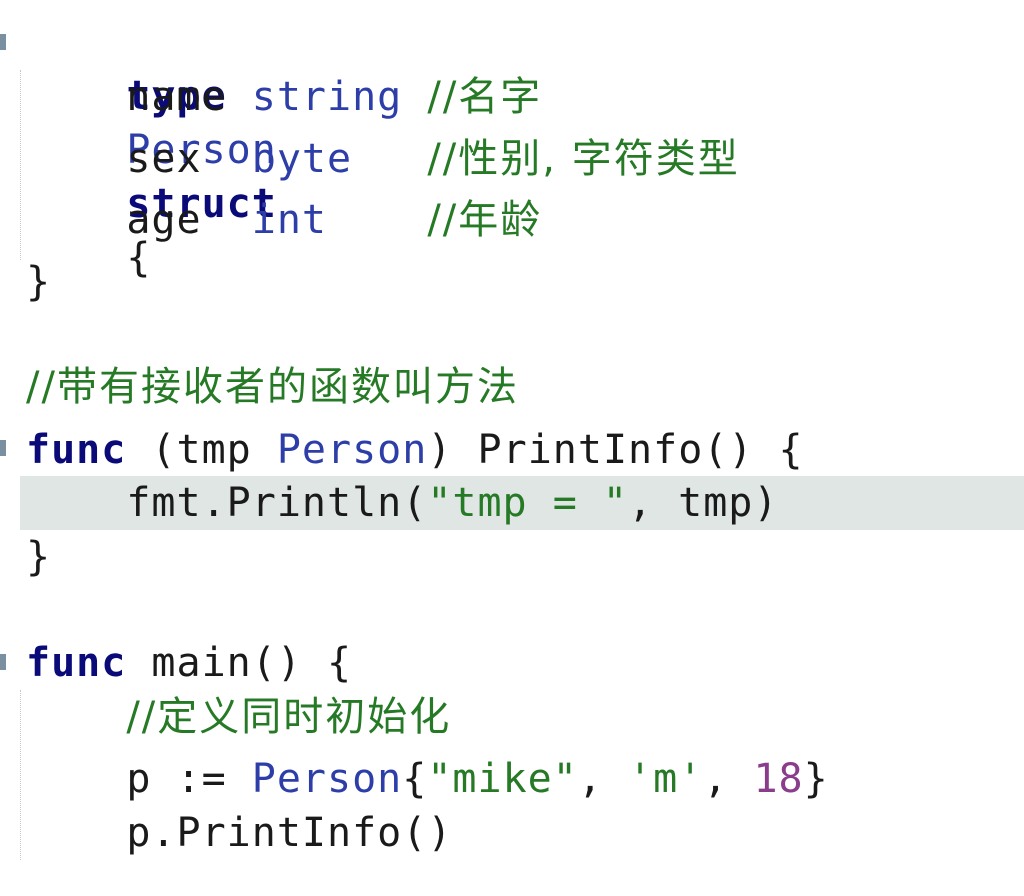  I want to click on assign-lhs: p :=, so click(189, 779).